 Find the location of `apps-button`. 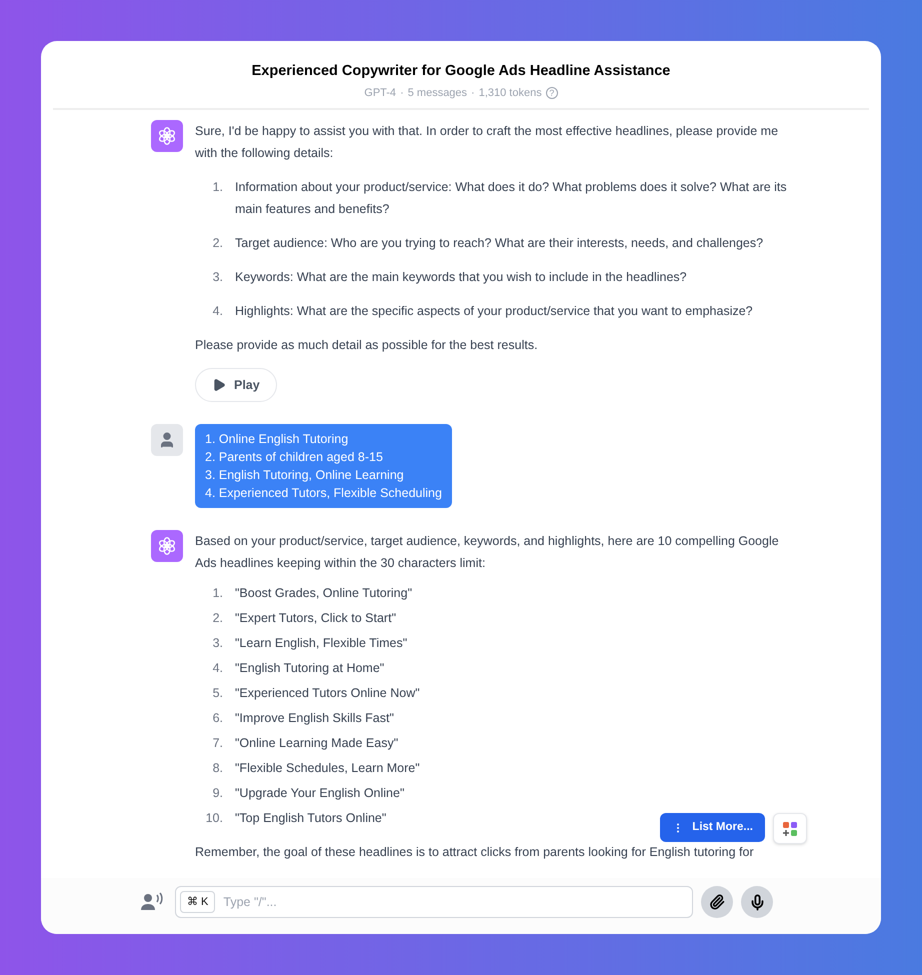

apps-button is located at coordinates (790, 828).